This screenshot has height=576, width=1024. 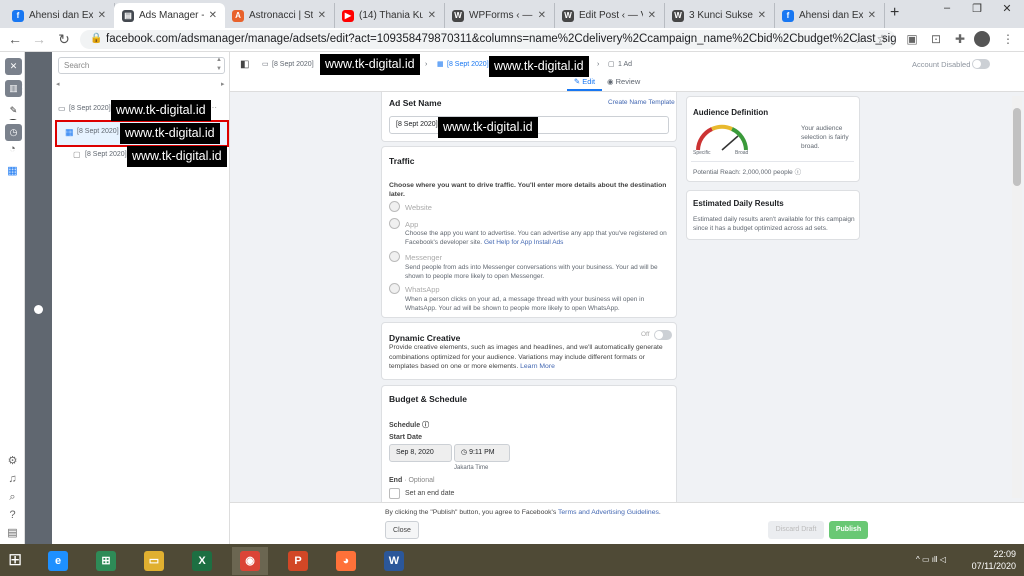 What do you see at coordinates (608, 512) in the screenshot?
I see `terms-link: Terms and Advertising Guidelines` at bounding box center [608, 512].